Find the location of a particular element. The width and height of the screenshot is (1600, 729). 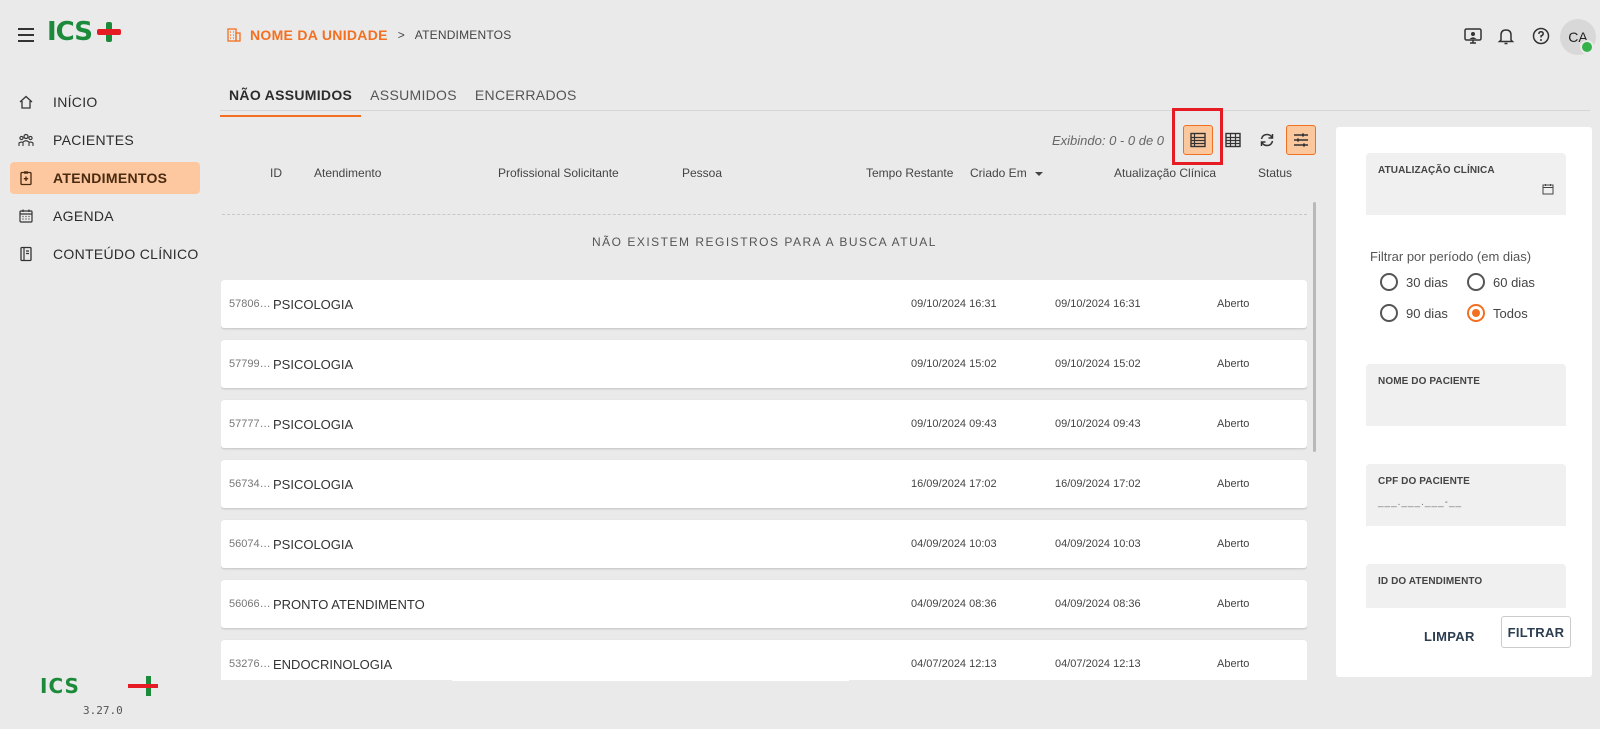

breadcrumb-unit: NOME DA UNIDADE is located at coordinates (319, 35).